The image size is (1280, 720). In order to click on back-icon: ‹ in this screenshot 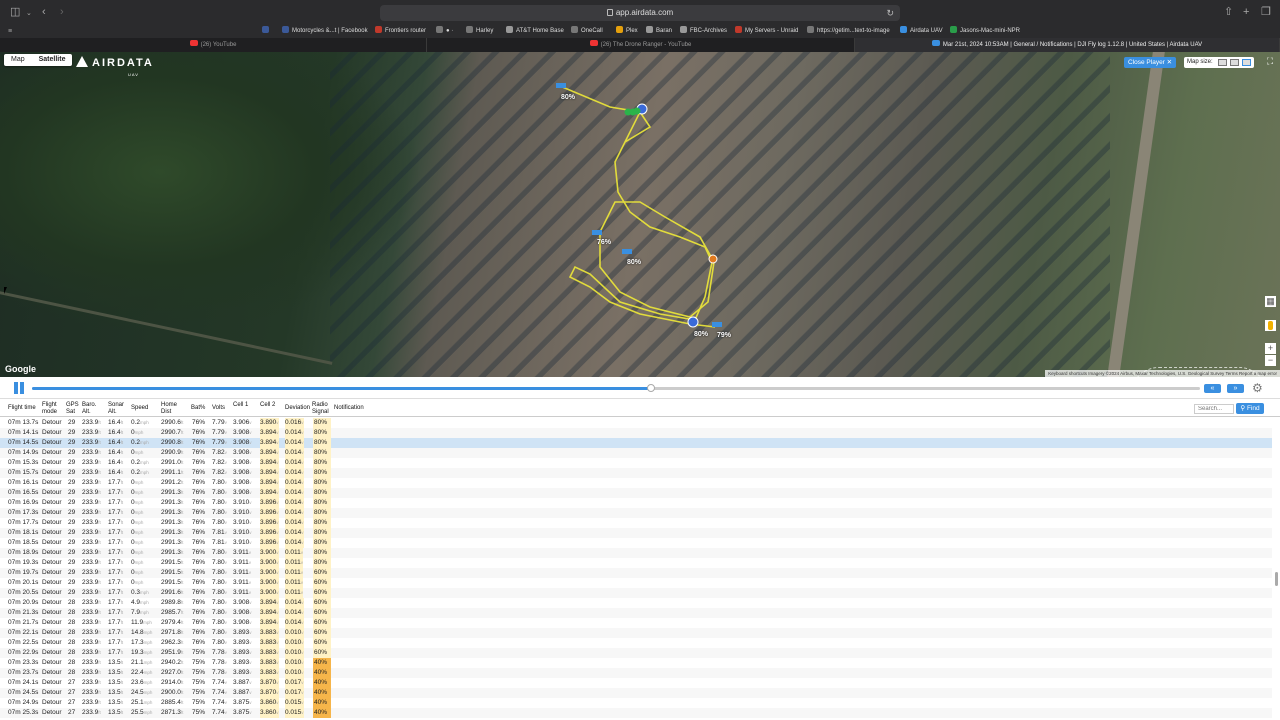, I will do `click(44, 12)`.